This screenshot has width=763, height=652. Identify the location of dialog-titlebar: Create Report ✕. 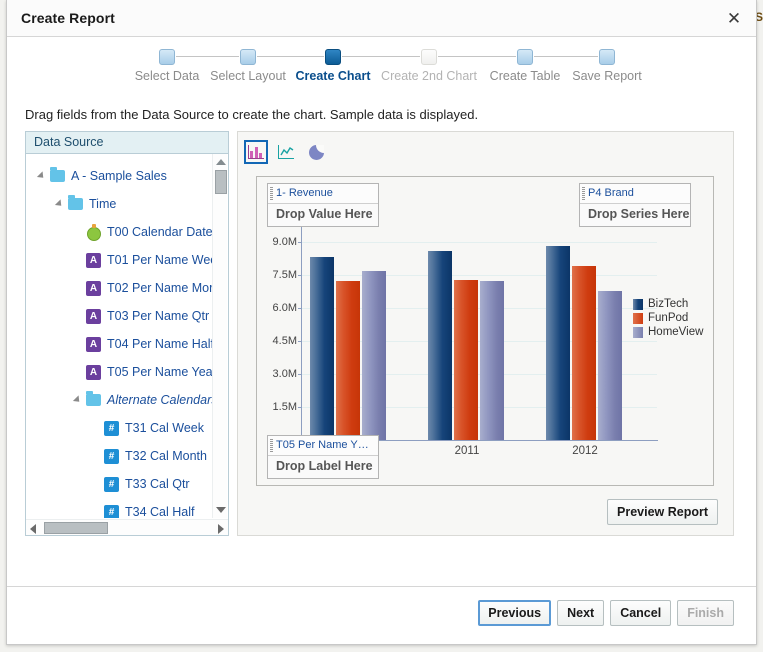
(381, 18).